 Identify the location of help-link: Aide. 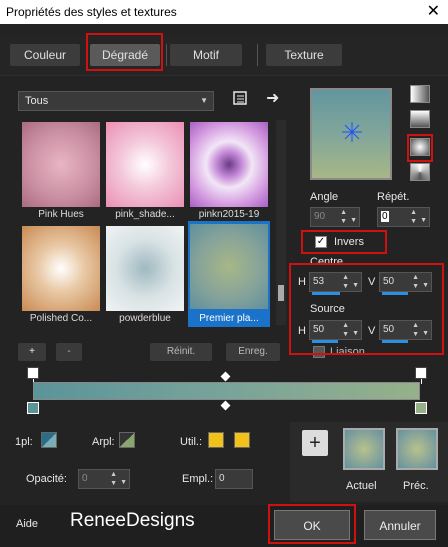
(27, 524).